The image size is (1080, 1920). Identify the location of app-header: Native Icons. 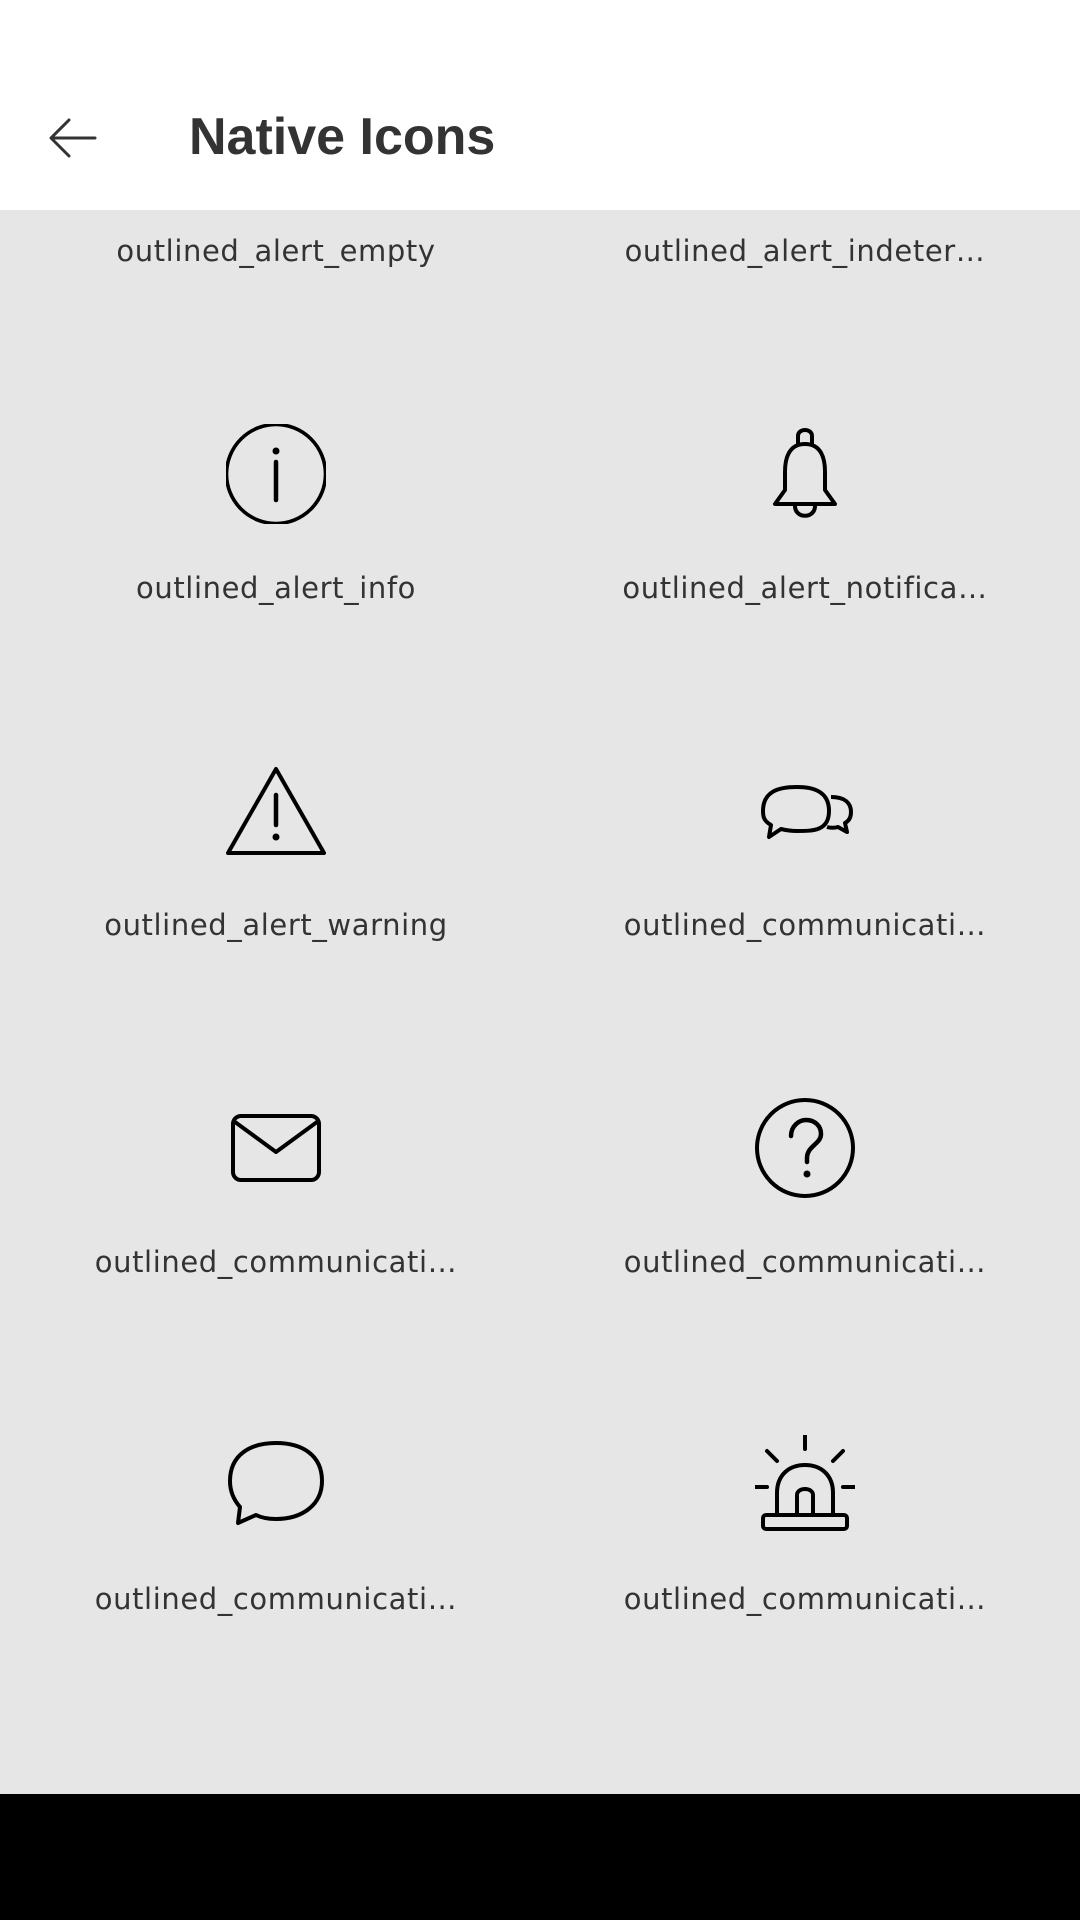
(540, 105).